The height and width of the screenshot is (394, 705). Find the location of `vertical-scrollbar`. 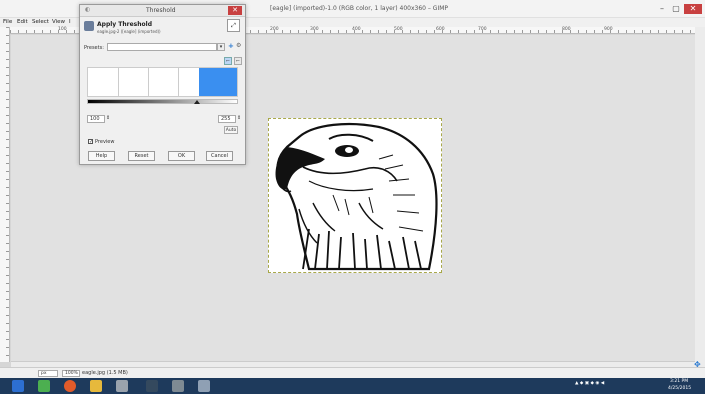

vertical-scrollbar is located at coordinates (700, 197).